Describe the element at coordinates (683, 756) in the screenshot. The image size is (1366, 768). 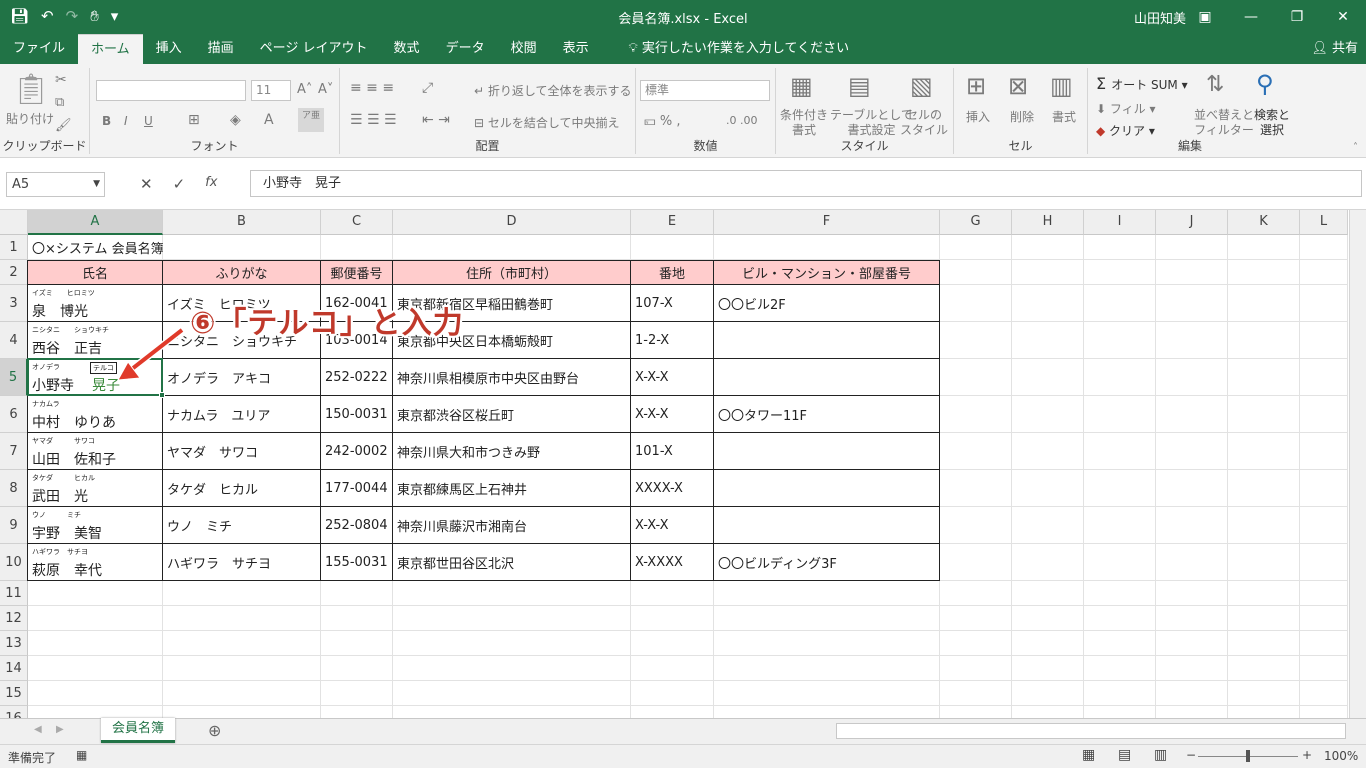
I see `status-bar: 準備完了 ▦ ▦ ▤ ▥ − + 100%` at that location.